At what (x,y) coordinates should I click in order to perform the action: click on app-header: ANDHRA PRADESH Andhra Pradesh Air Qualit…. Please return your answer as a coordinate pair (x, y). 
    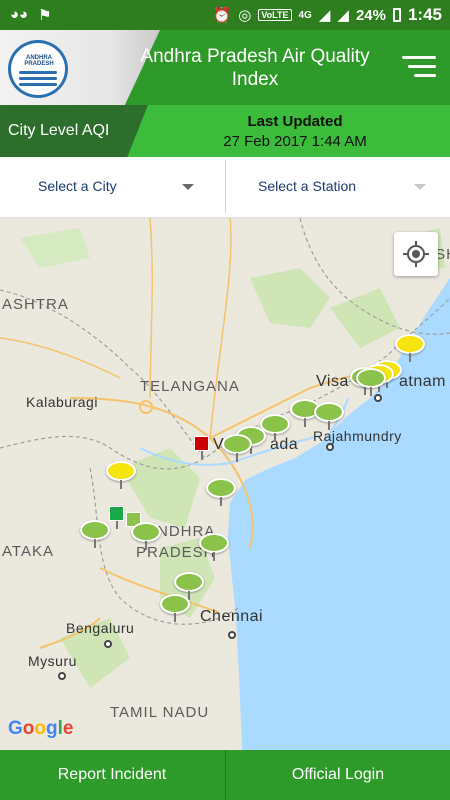
    Looking at the image, I should click on (225, 67).